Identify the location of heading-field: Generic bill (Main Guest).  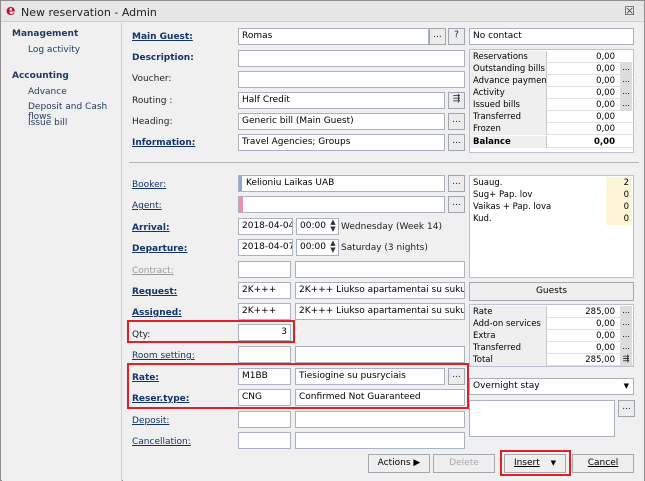
(341, 121).